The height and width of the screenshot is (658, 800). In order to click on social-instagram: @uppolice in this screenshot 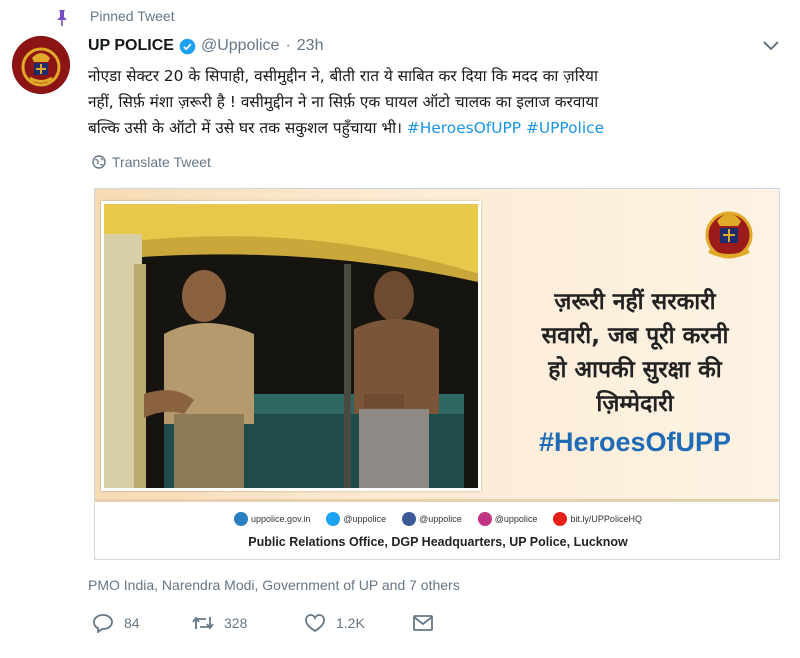, I will do `click(507, 519)`.